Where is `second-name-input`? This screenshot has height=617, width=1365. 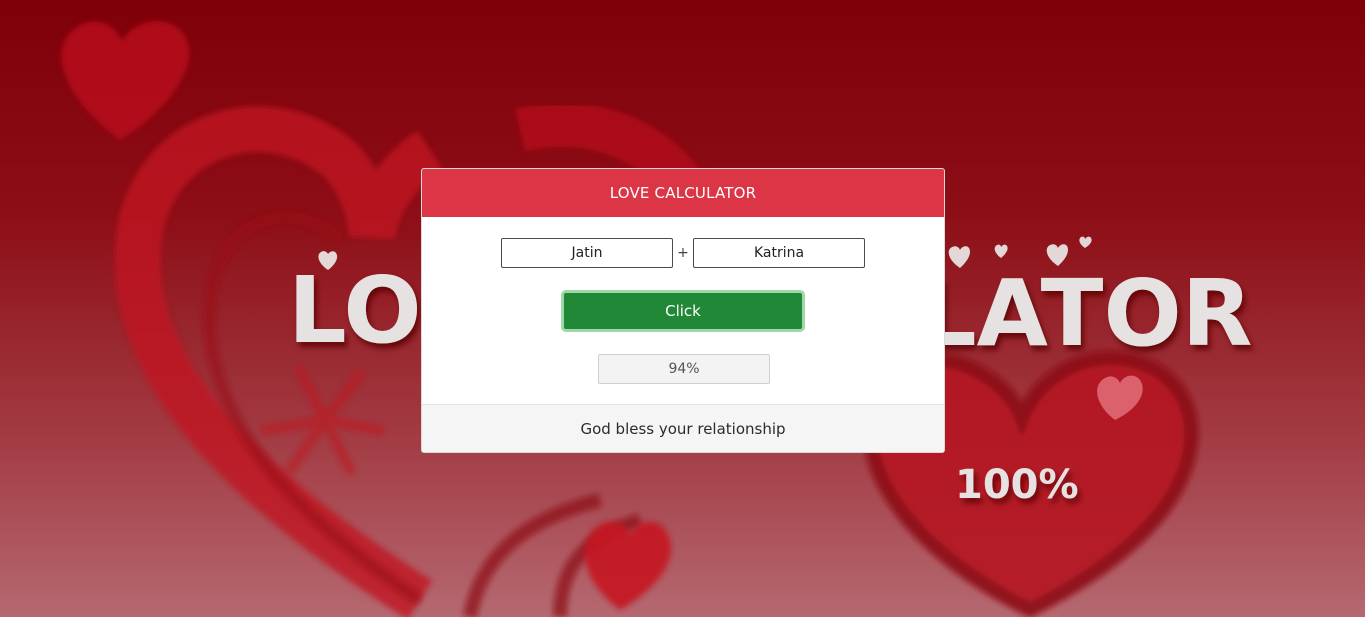
second-name-input is located at coordinates (779, 253).